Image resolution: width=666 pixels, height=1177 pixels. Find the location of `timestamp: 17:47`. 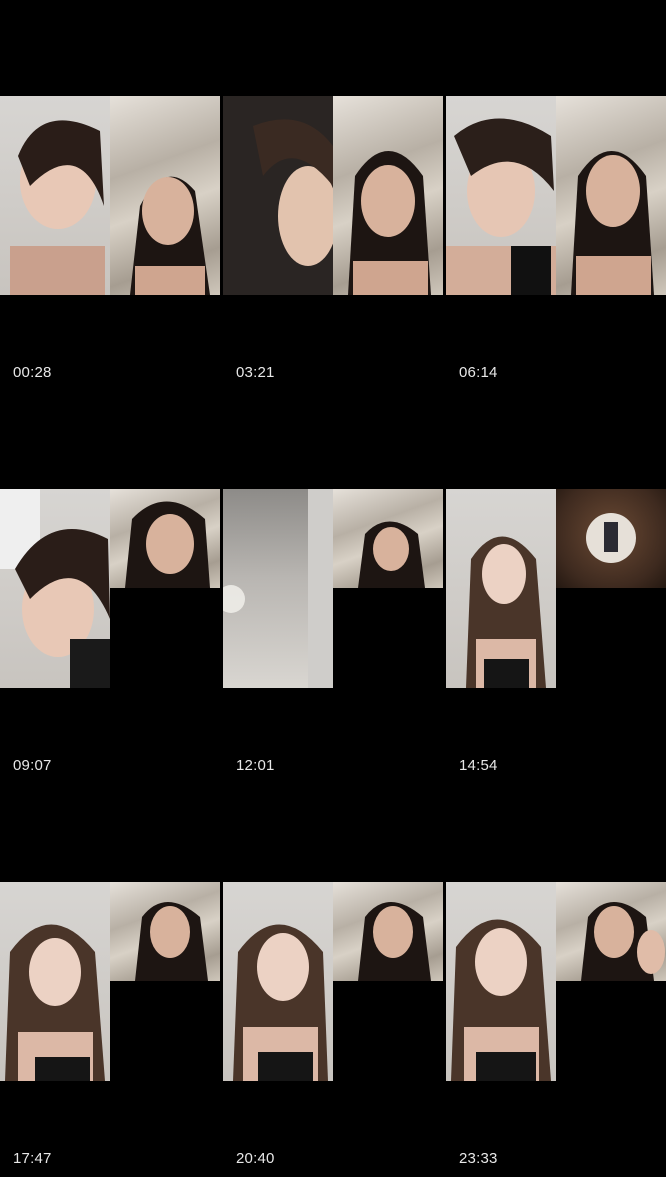

timestamp: 17:47 is located at coordinates (32, 1158).